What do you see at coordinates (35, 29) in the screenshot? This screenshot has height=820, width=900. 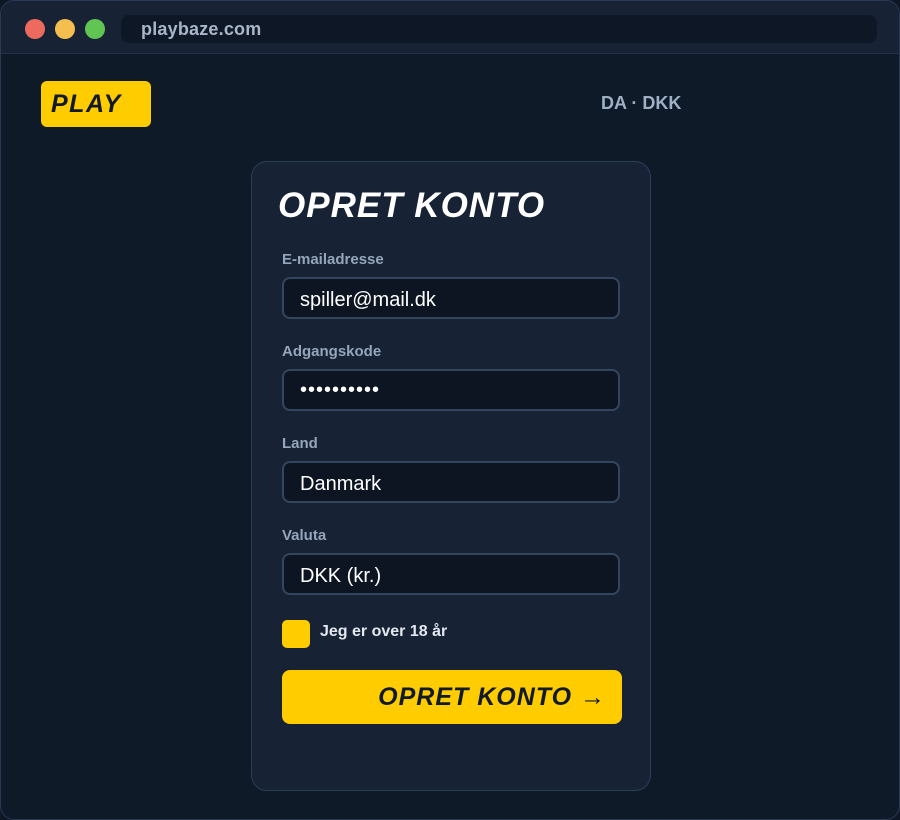 I see `close-window-dot` at bounding box center [35, 29].